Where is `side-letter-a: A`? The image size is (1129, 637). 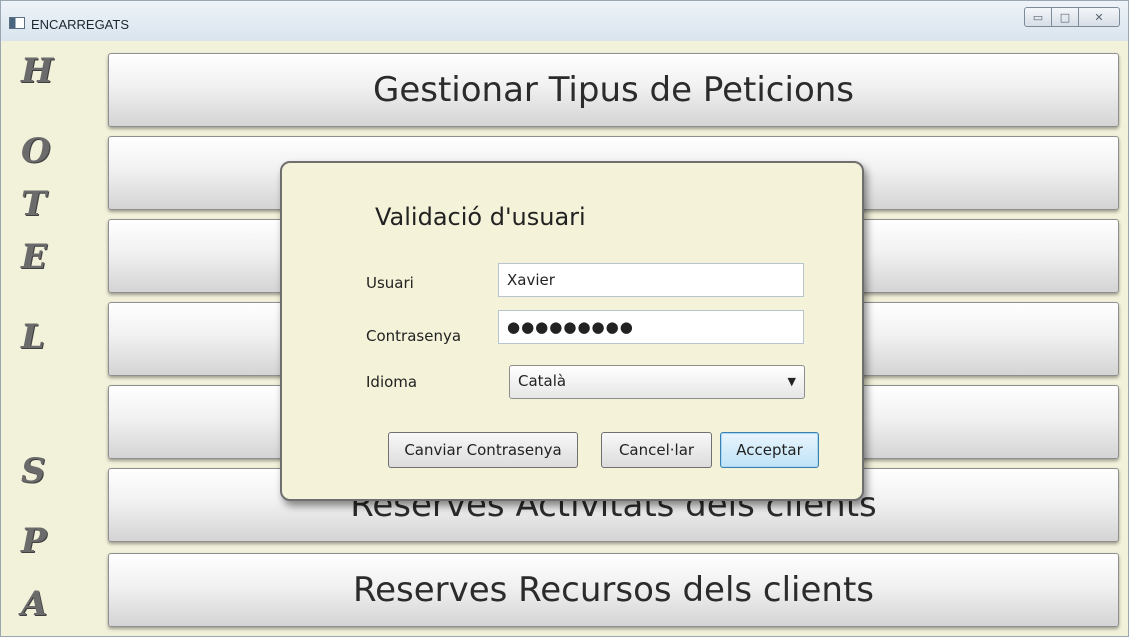 side-letter-a: A is located at coordinates (34, 604).